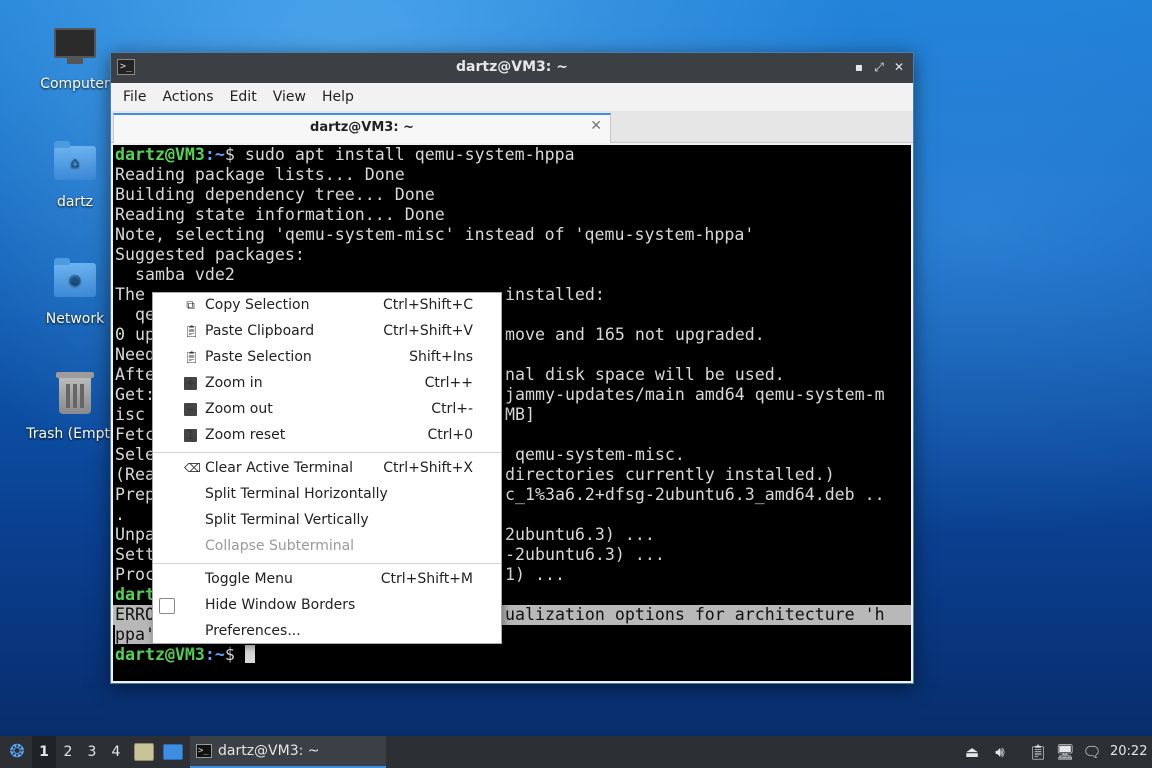  What do you see at coordinates (859, 67) in the screenshot?
I see `minimize-icon: ▪` at bounding box center [859, 67].